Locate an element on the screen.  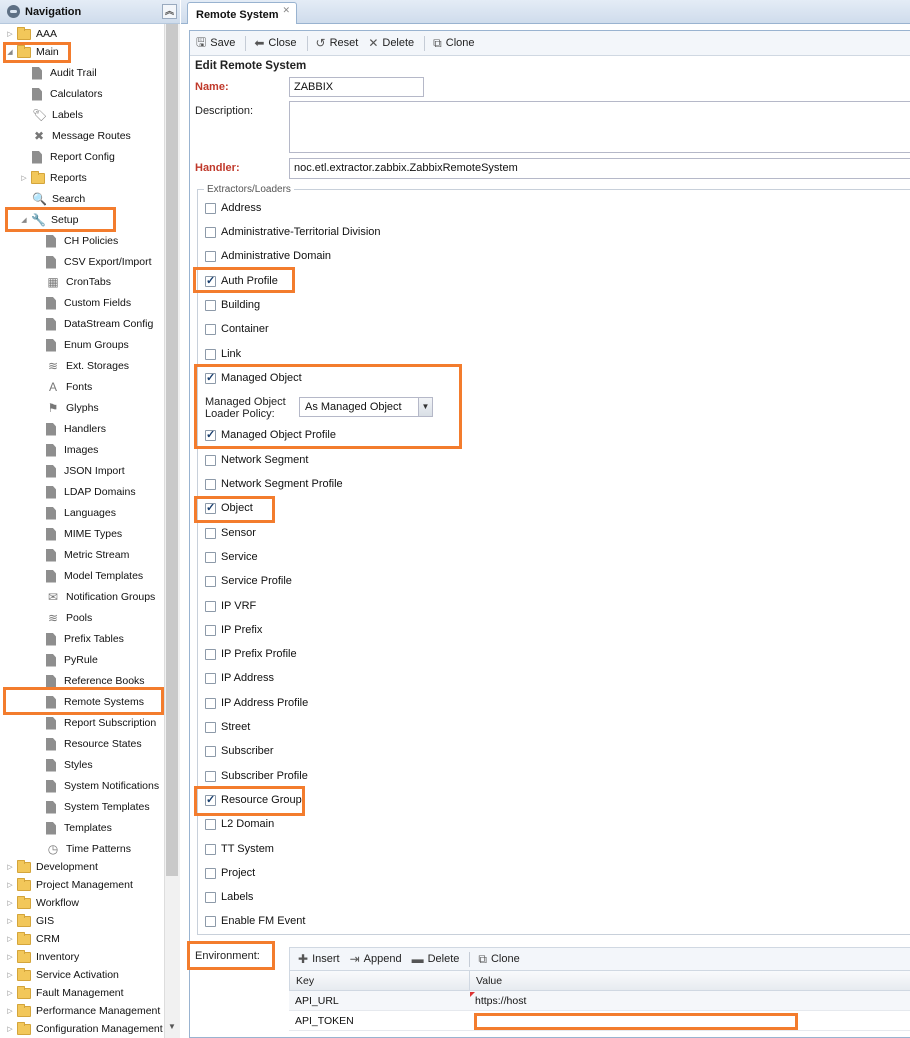
sidebar-item-fault-management: ▷ Fault Management is located at coordinates (65, 993).